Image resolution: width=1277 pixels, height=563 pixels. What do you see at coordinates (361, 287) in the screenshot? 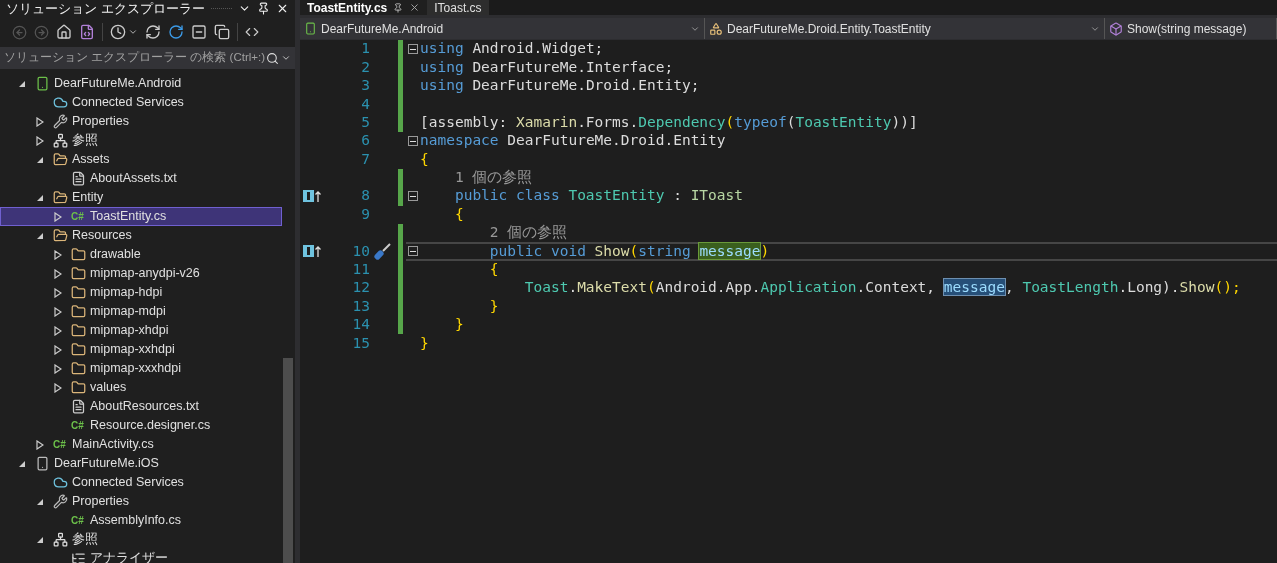
I see `line-number: 12` at bounding box center [361, 287].